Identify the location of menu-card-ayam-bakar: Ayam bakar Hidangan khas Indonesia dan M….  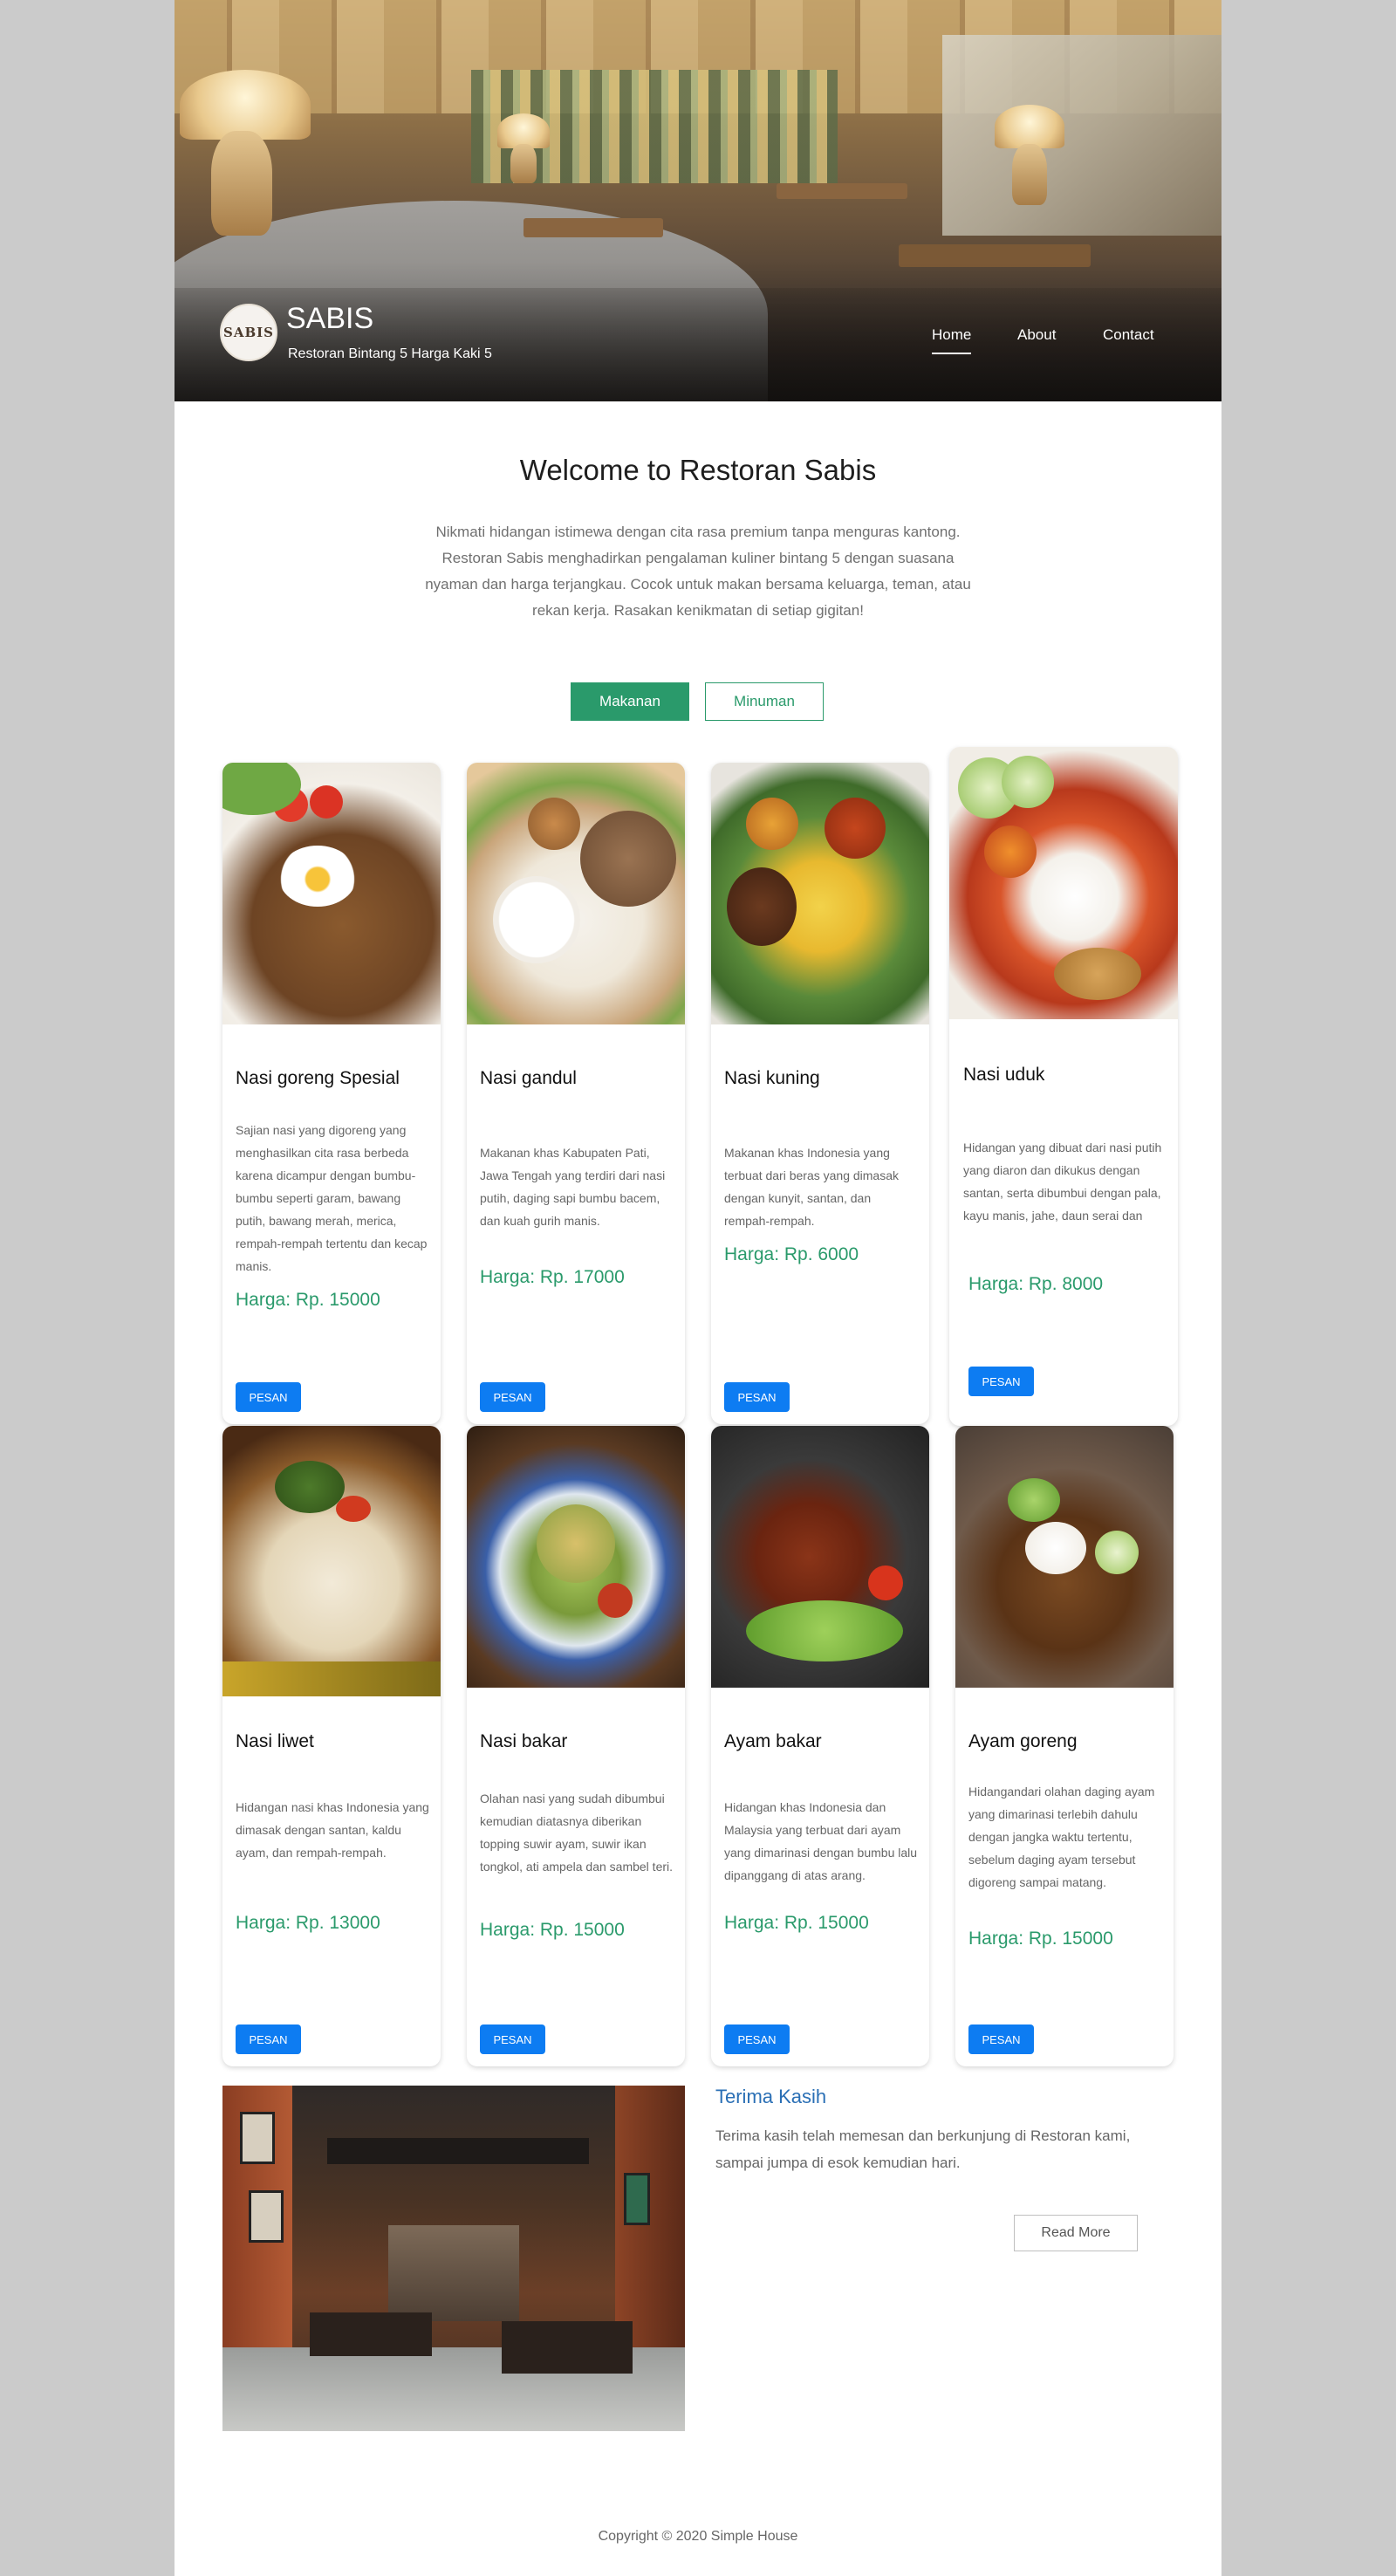
(820, 1746).